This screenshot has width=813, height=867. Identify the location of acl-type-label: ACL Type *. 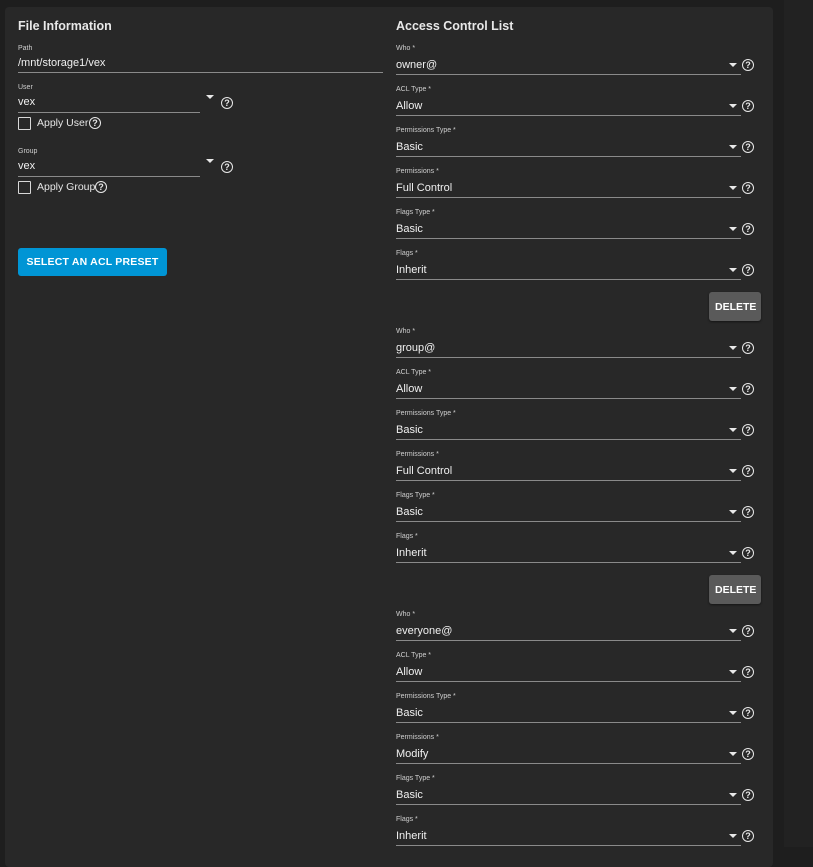
(414, 655).